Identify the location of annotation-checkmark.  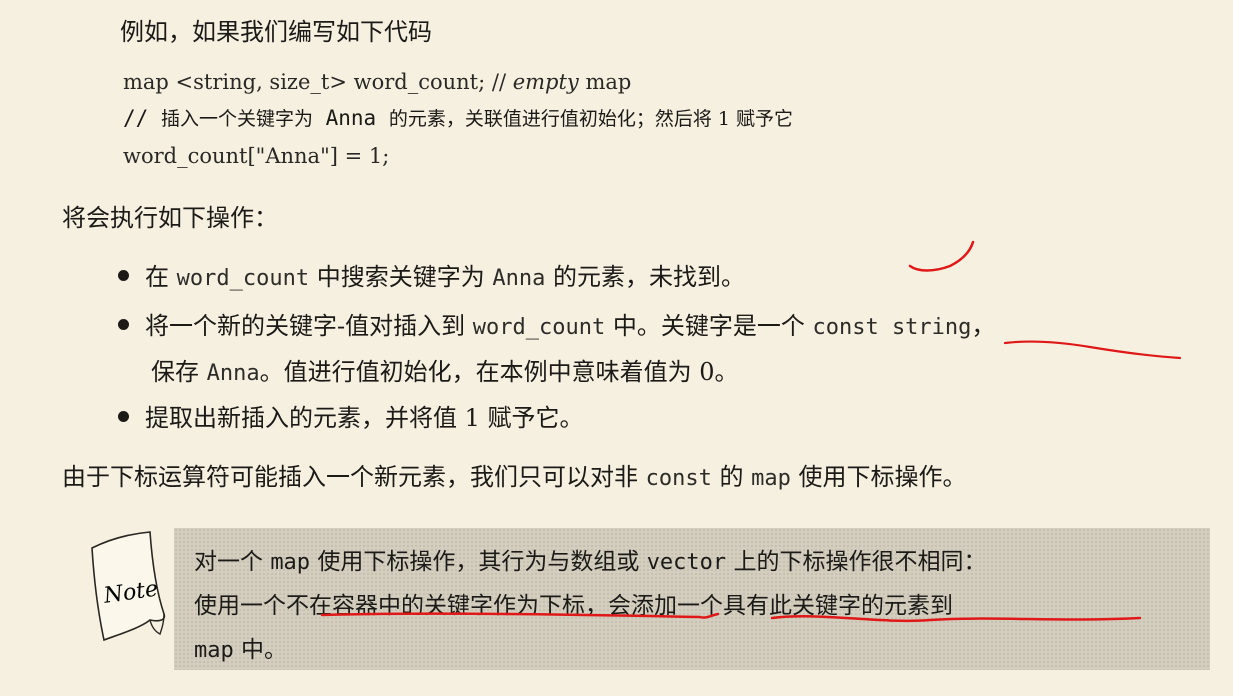
(941, 256).